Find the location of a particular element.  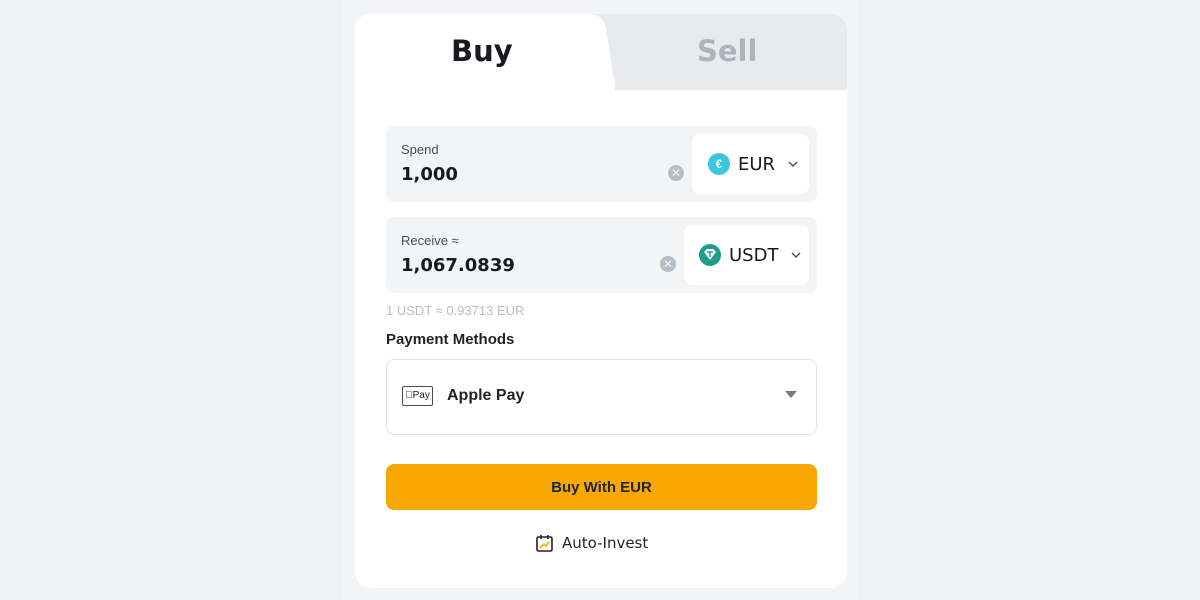

auto-invest-link: Auto-Invest is located at coordinates (592, 543).